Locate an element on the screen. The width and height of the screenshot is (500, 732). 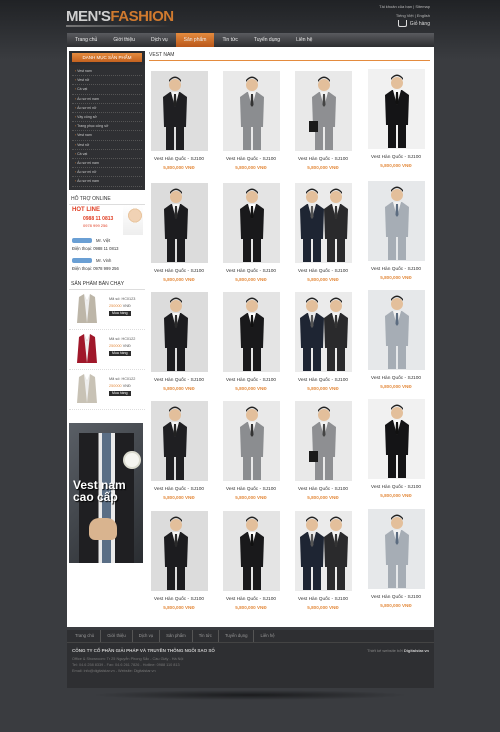
footer-link: Tin tức is located at coordinates (206, 636).